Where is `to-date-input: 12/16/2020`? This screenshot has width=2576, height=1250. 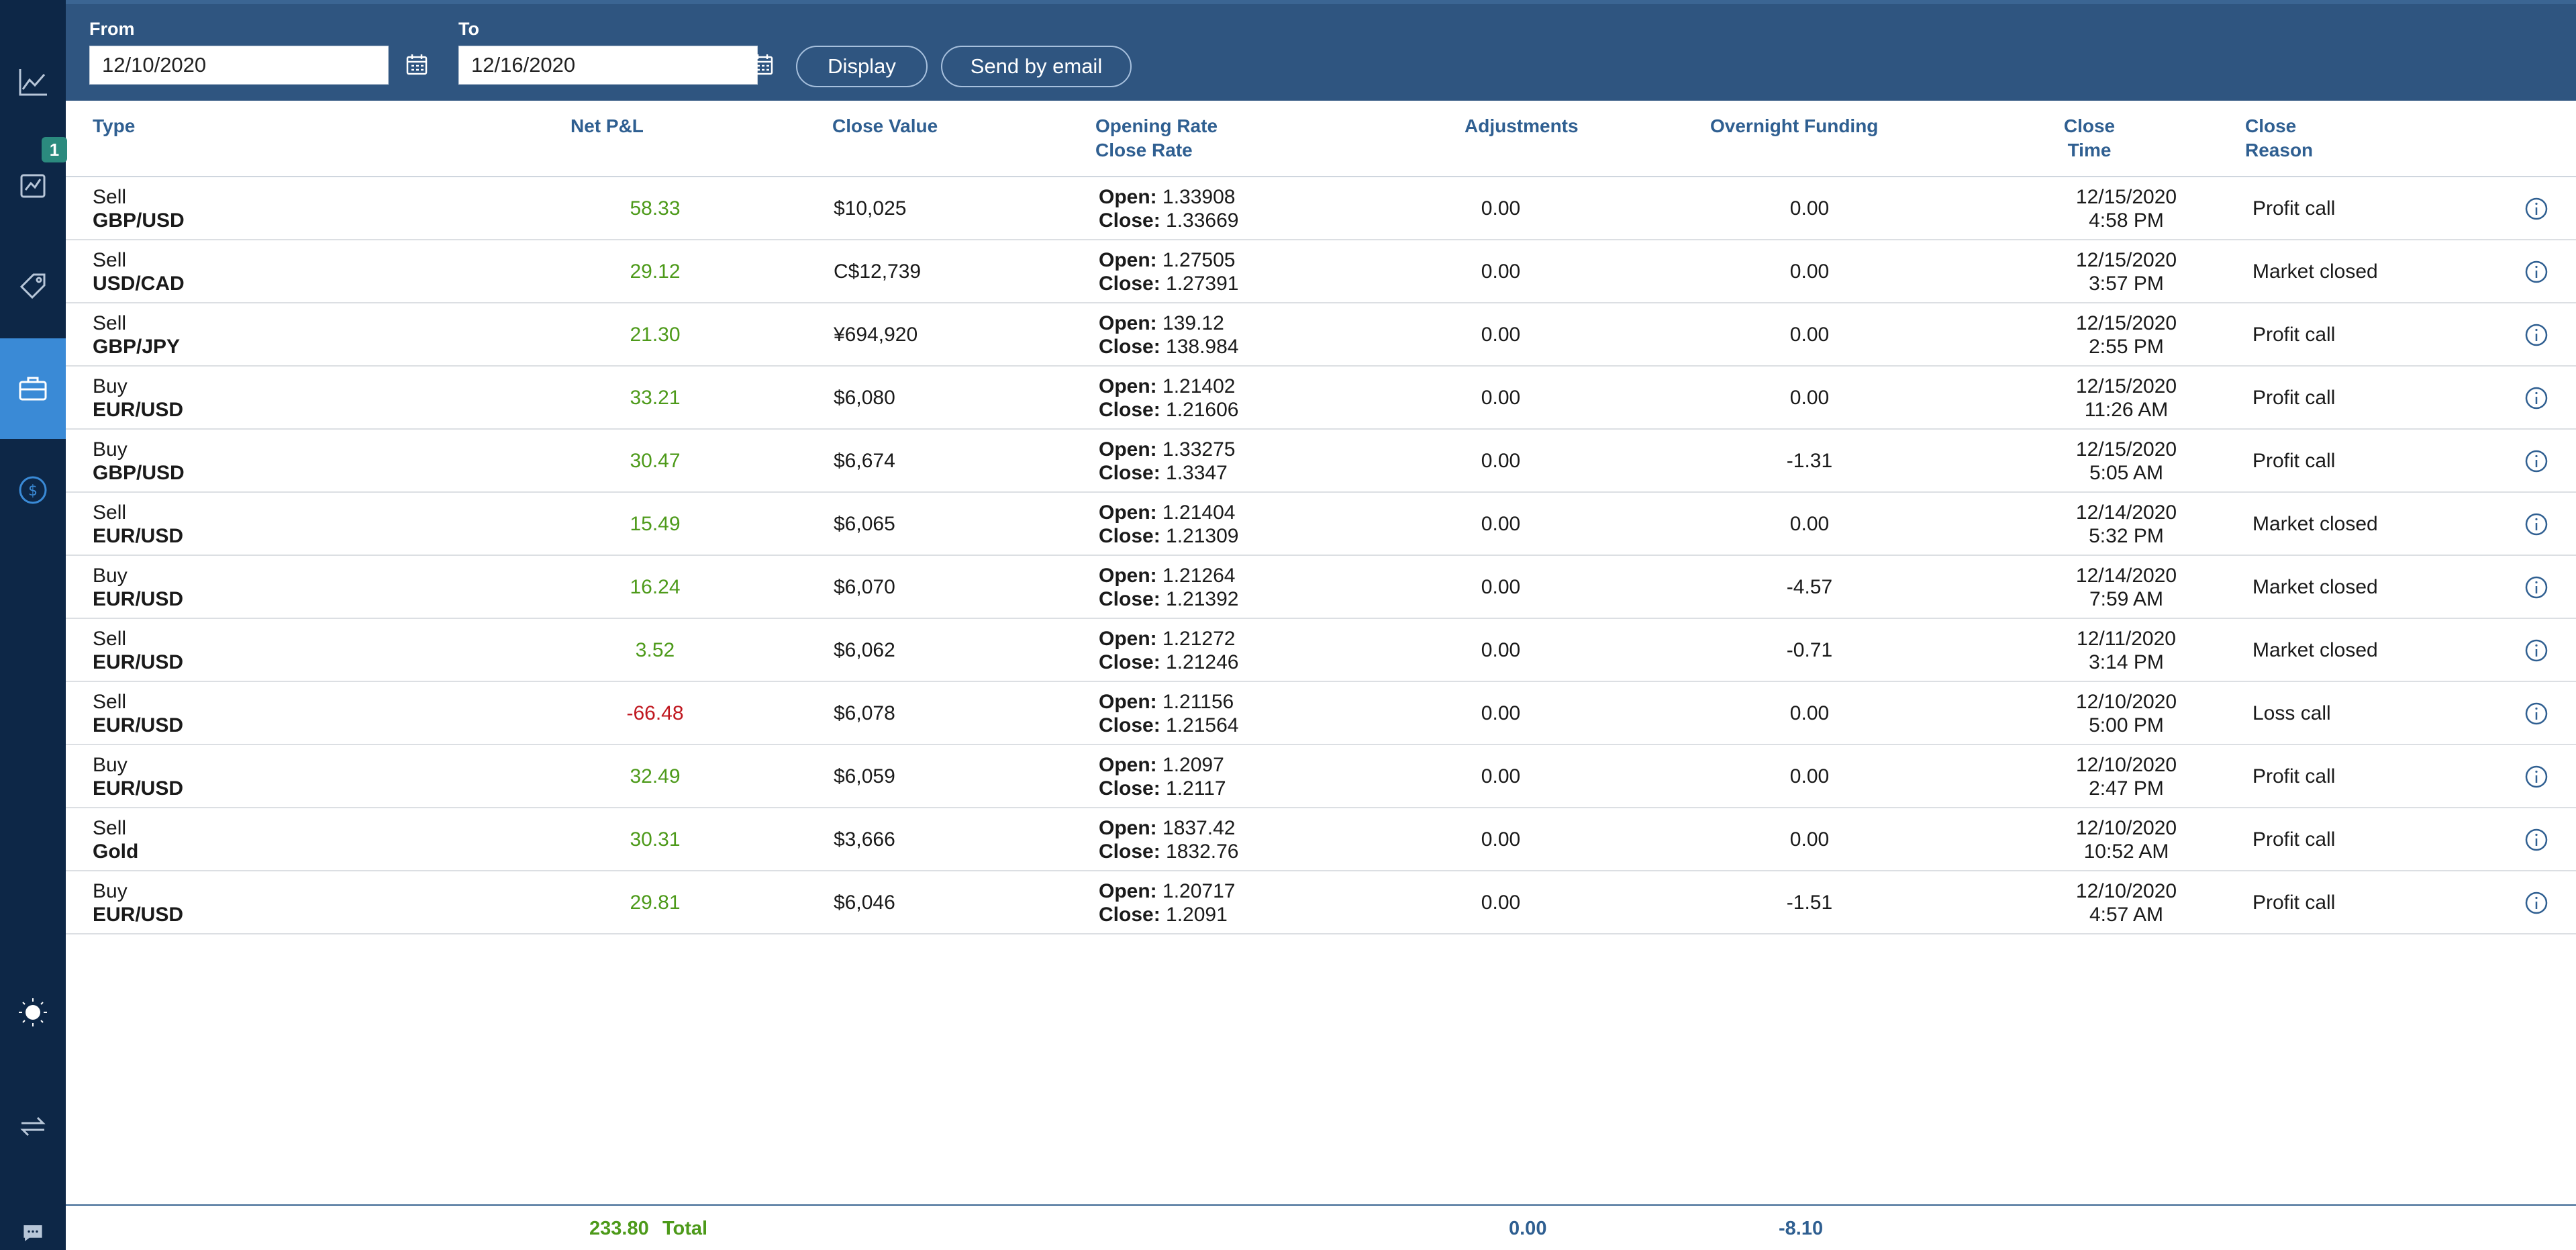 to-date-input: 12/16/2020 is located at coordinates (608, 65).